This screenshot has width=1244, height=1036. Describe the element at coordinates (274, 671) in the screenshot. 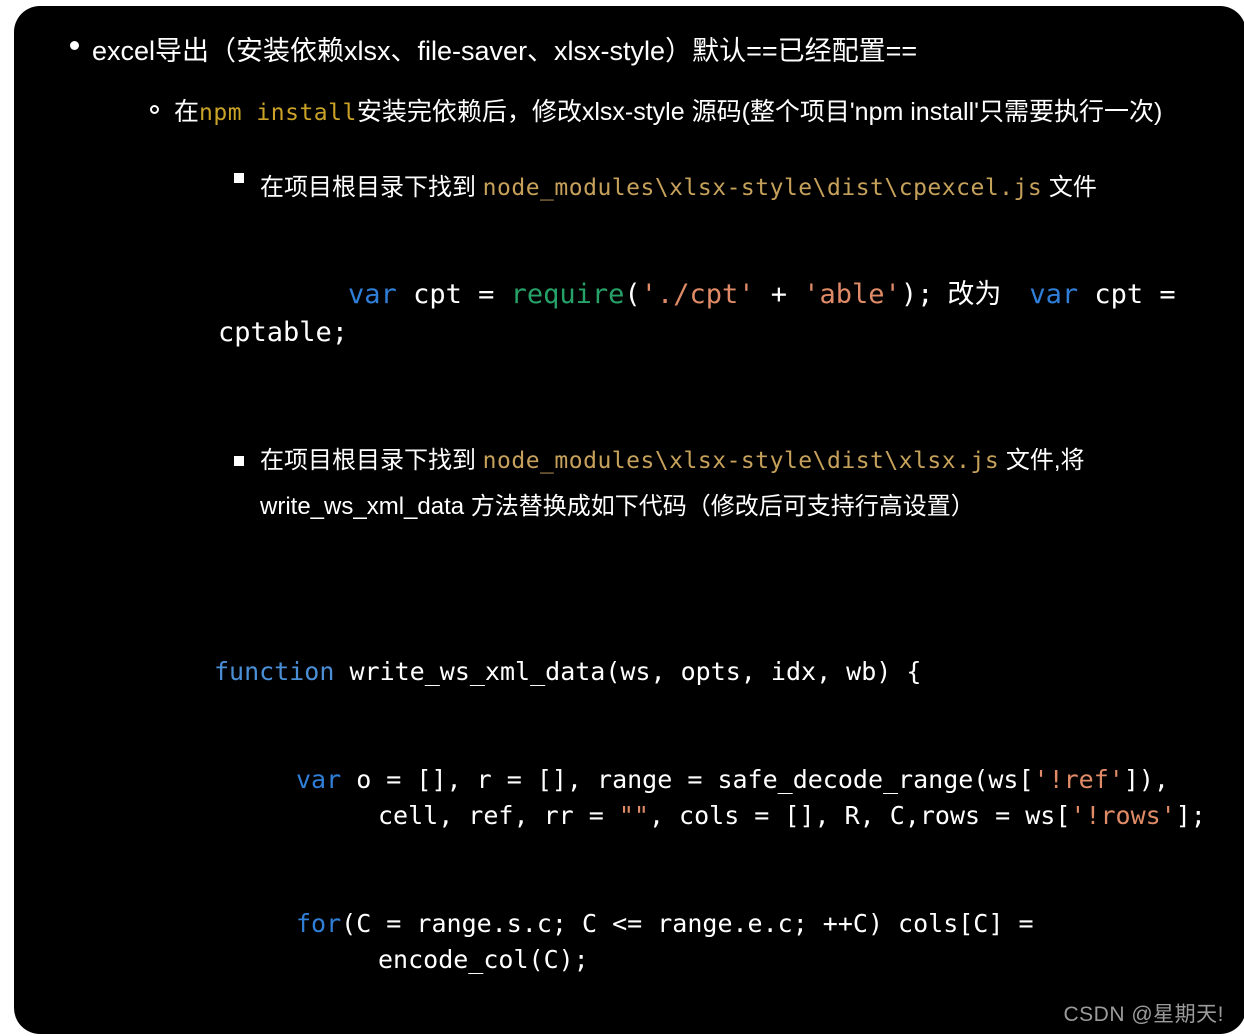

I see `kw-function: function` at that location.